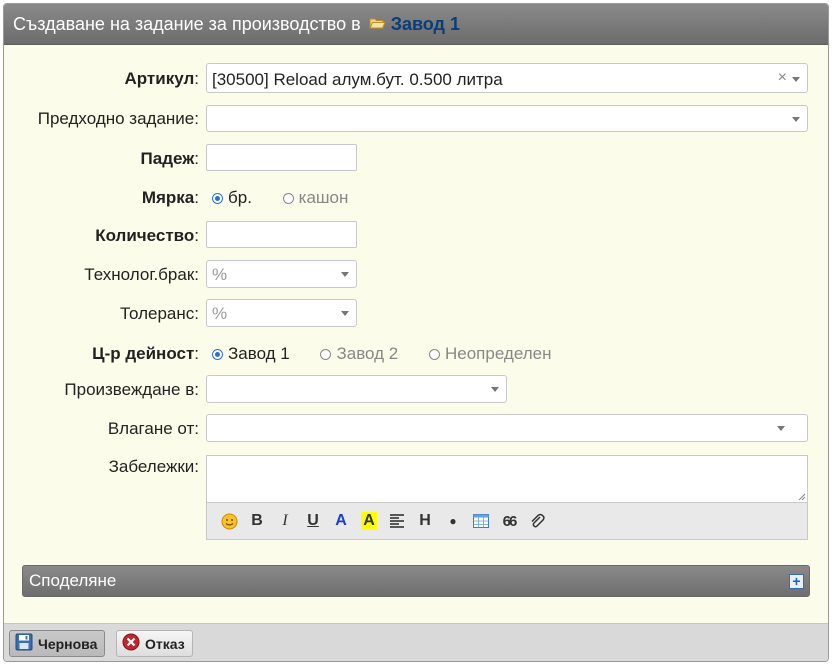  I want to click on bold-icon: B, so click(257, 521).